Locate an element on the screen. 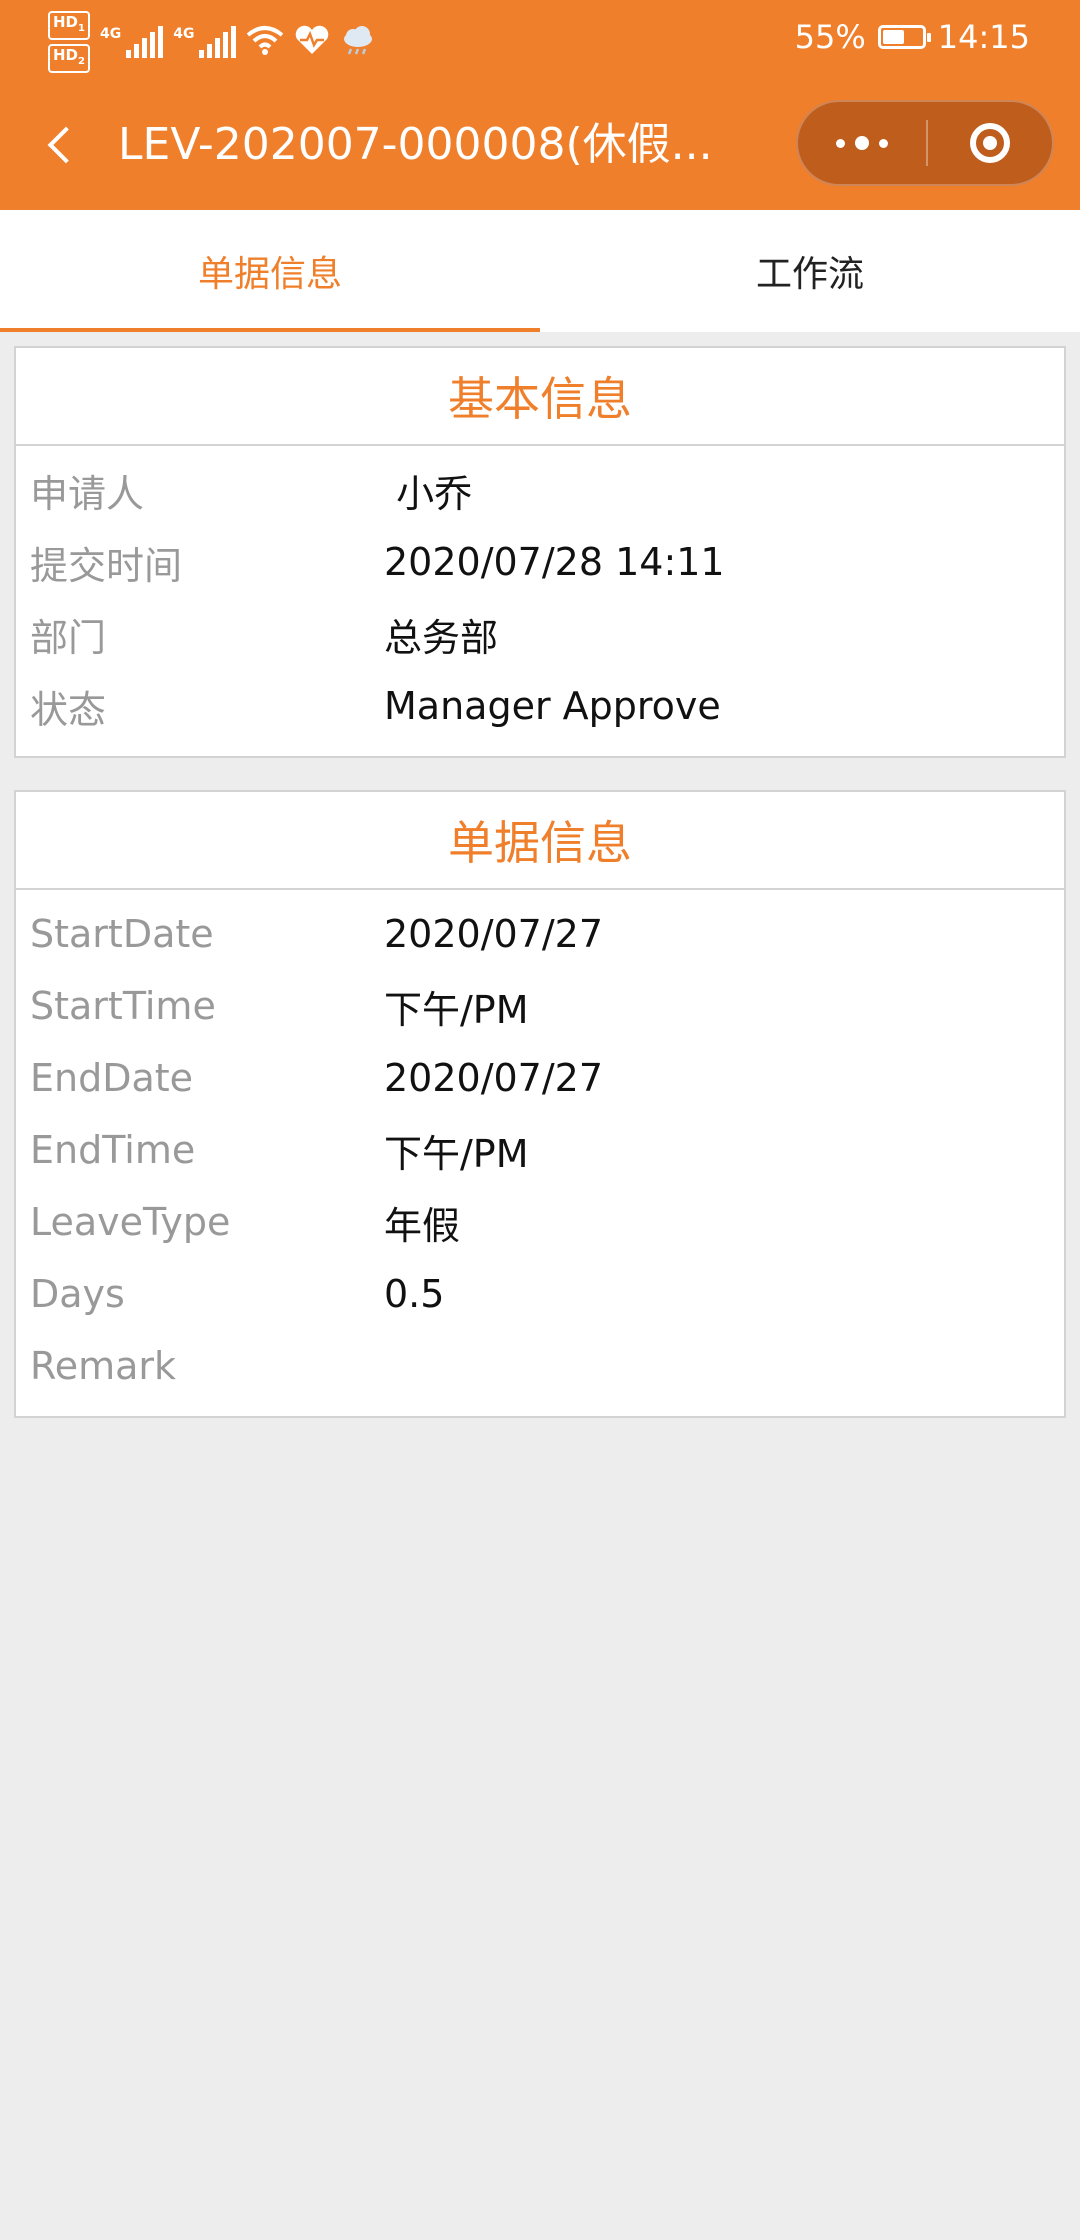  row-label: 提交时间 is located at coordinates (106, 565).